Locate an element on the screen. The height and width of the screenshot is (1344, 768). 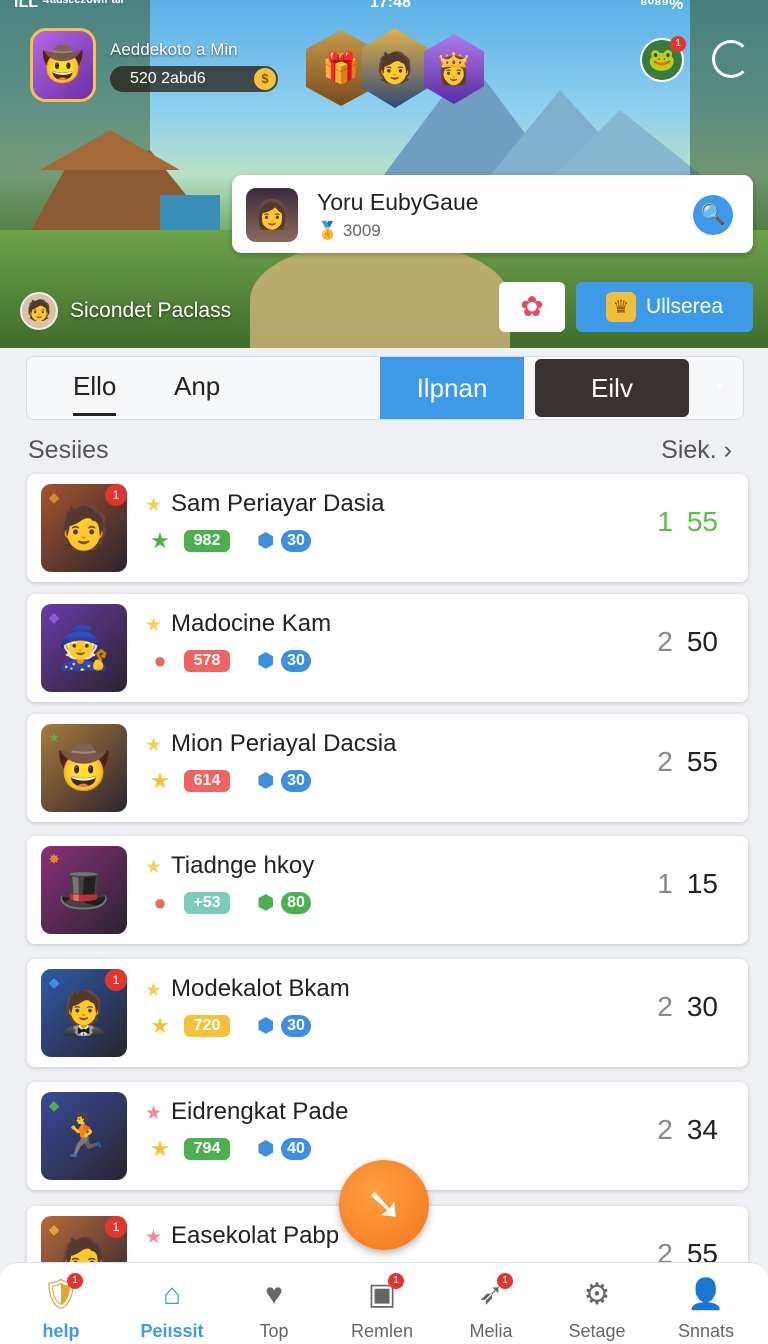
nav-label: help is located at coordinates (61, 1331).